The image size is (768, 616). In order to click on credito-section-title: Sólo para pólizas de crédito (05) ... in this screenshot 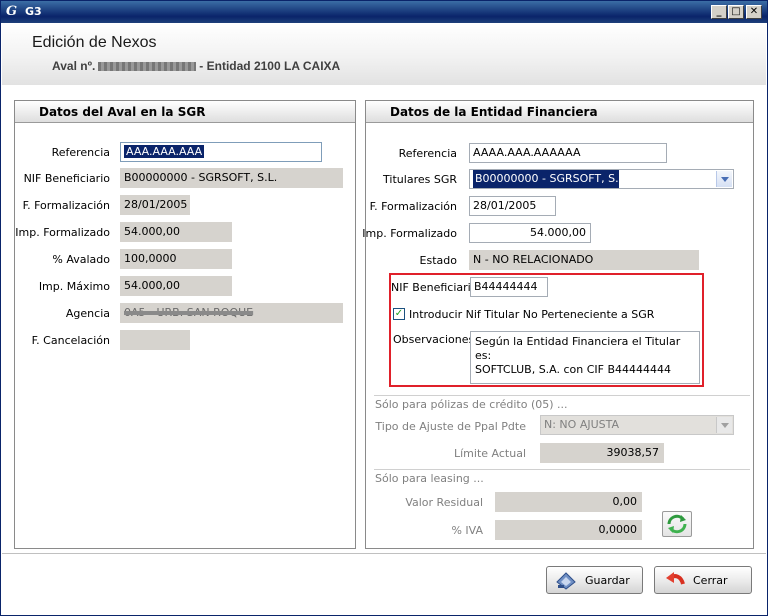, I will do `click(471, 404)`.